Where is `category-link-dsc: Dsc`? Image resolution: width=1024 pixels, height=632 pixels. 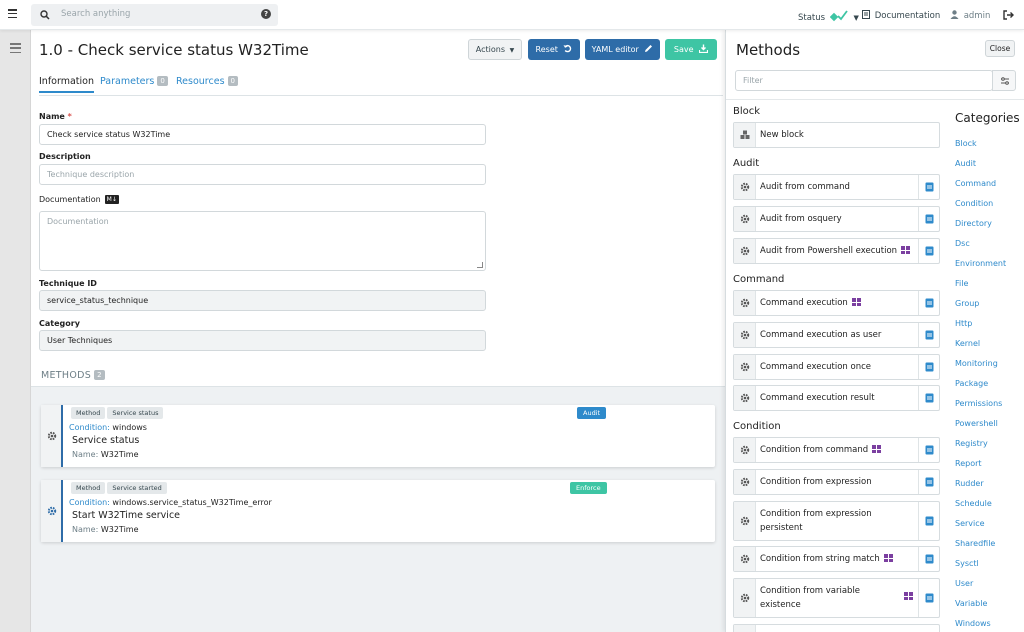 category-link-dsc: Dsc is located at coordinates (962, 243).